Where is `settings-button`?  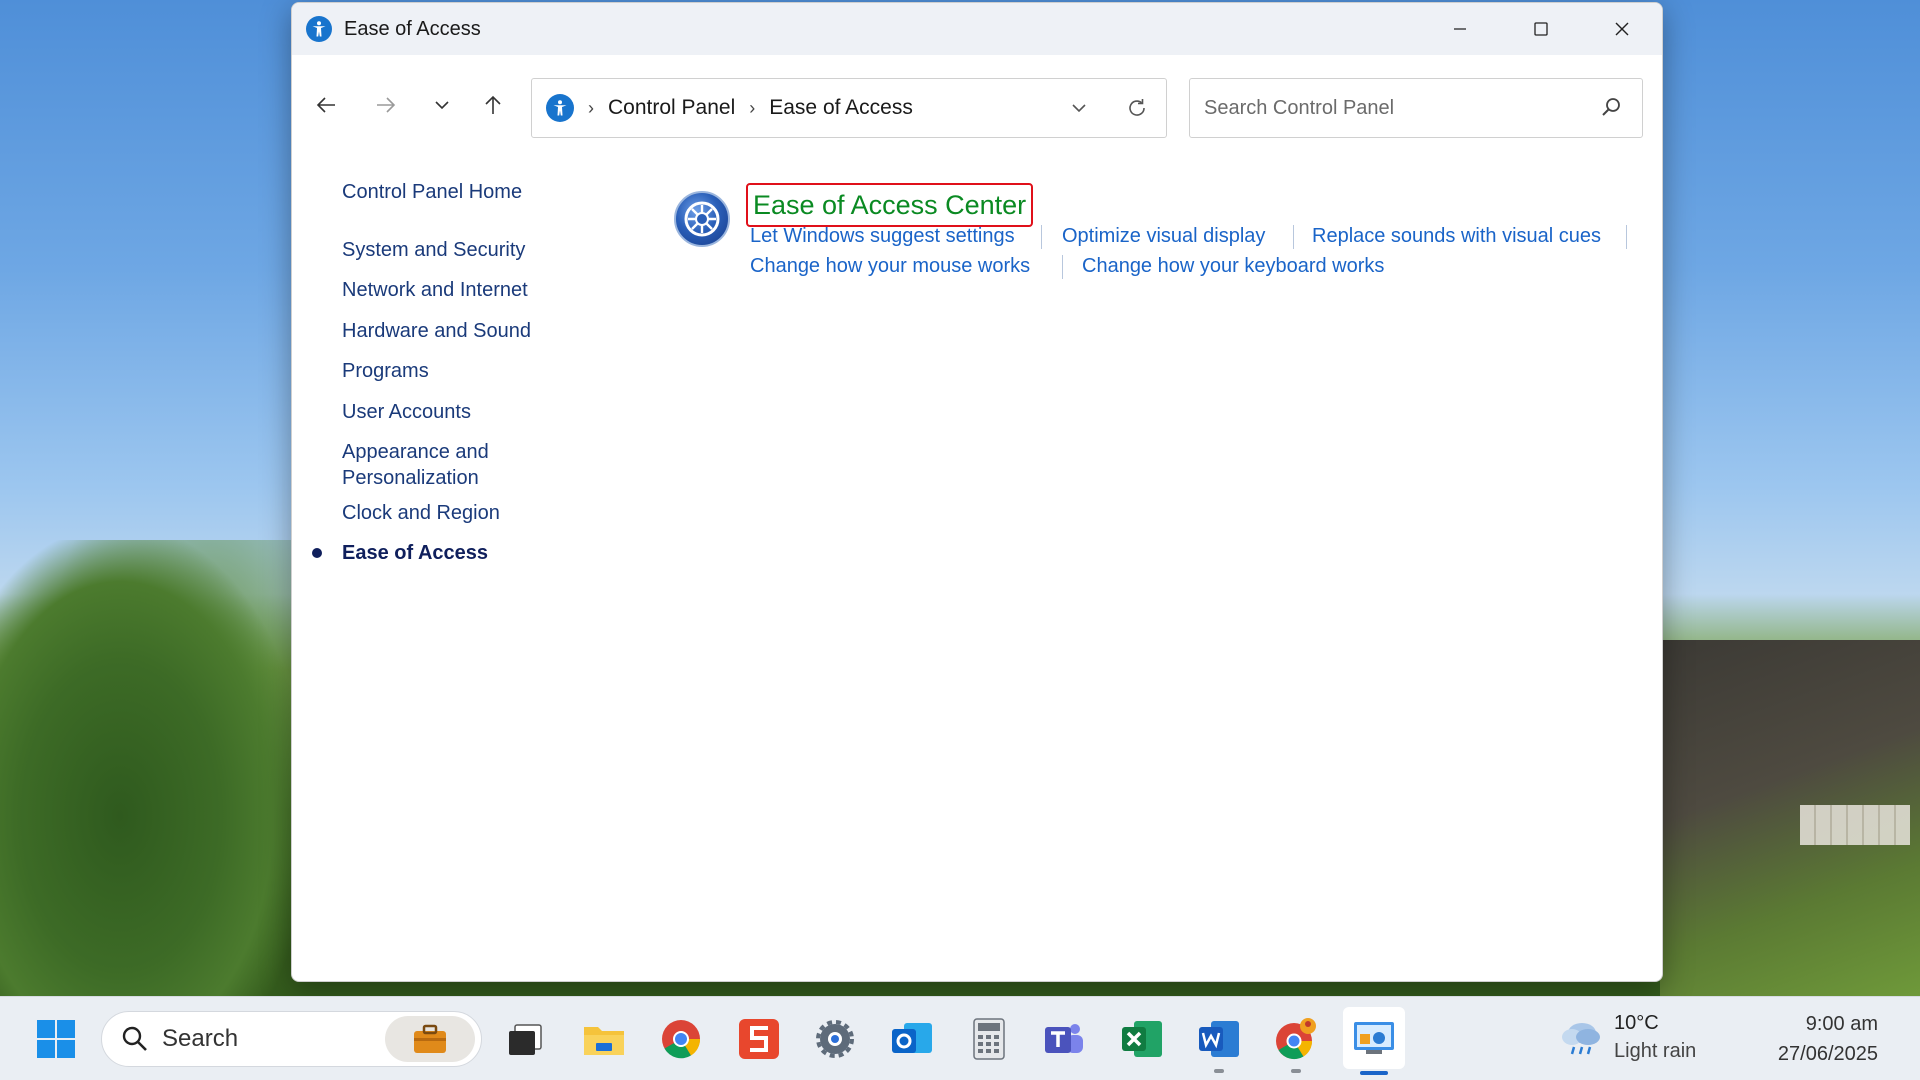
settings-button is located at coordinates (835, 1039).